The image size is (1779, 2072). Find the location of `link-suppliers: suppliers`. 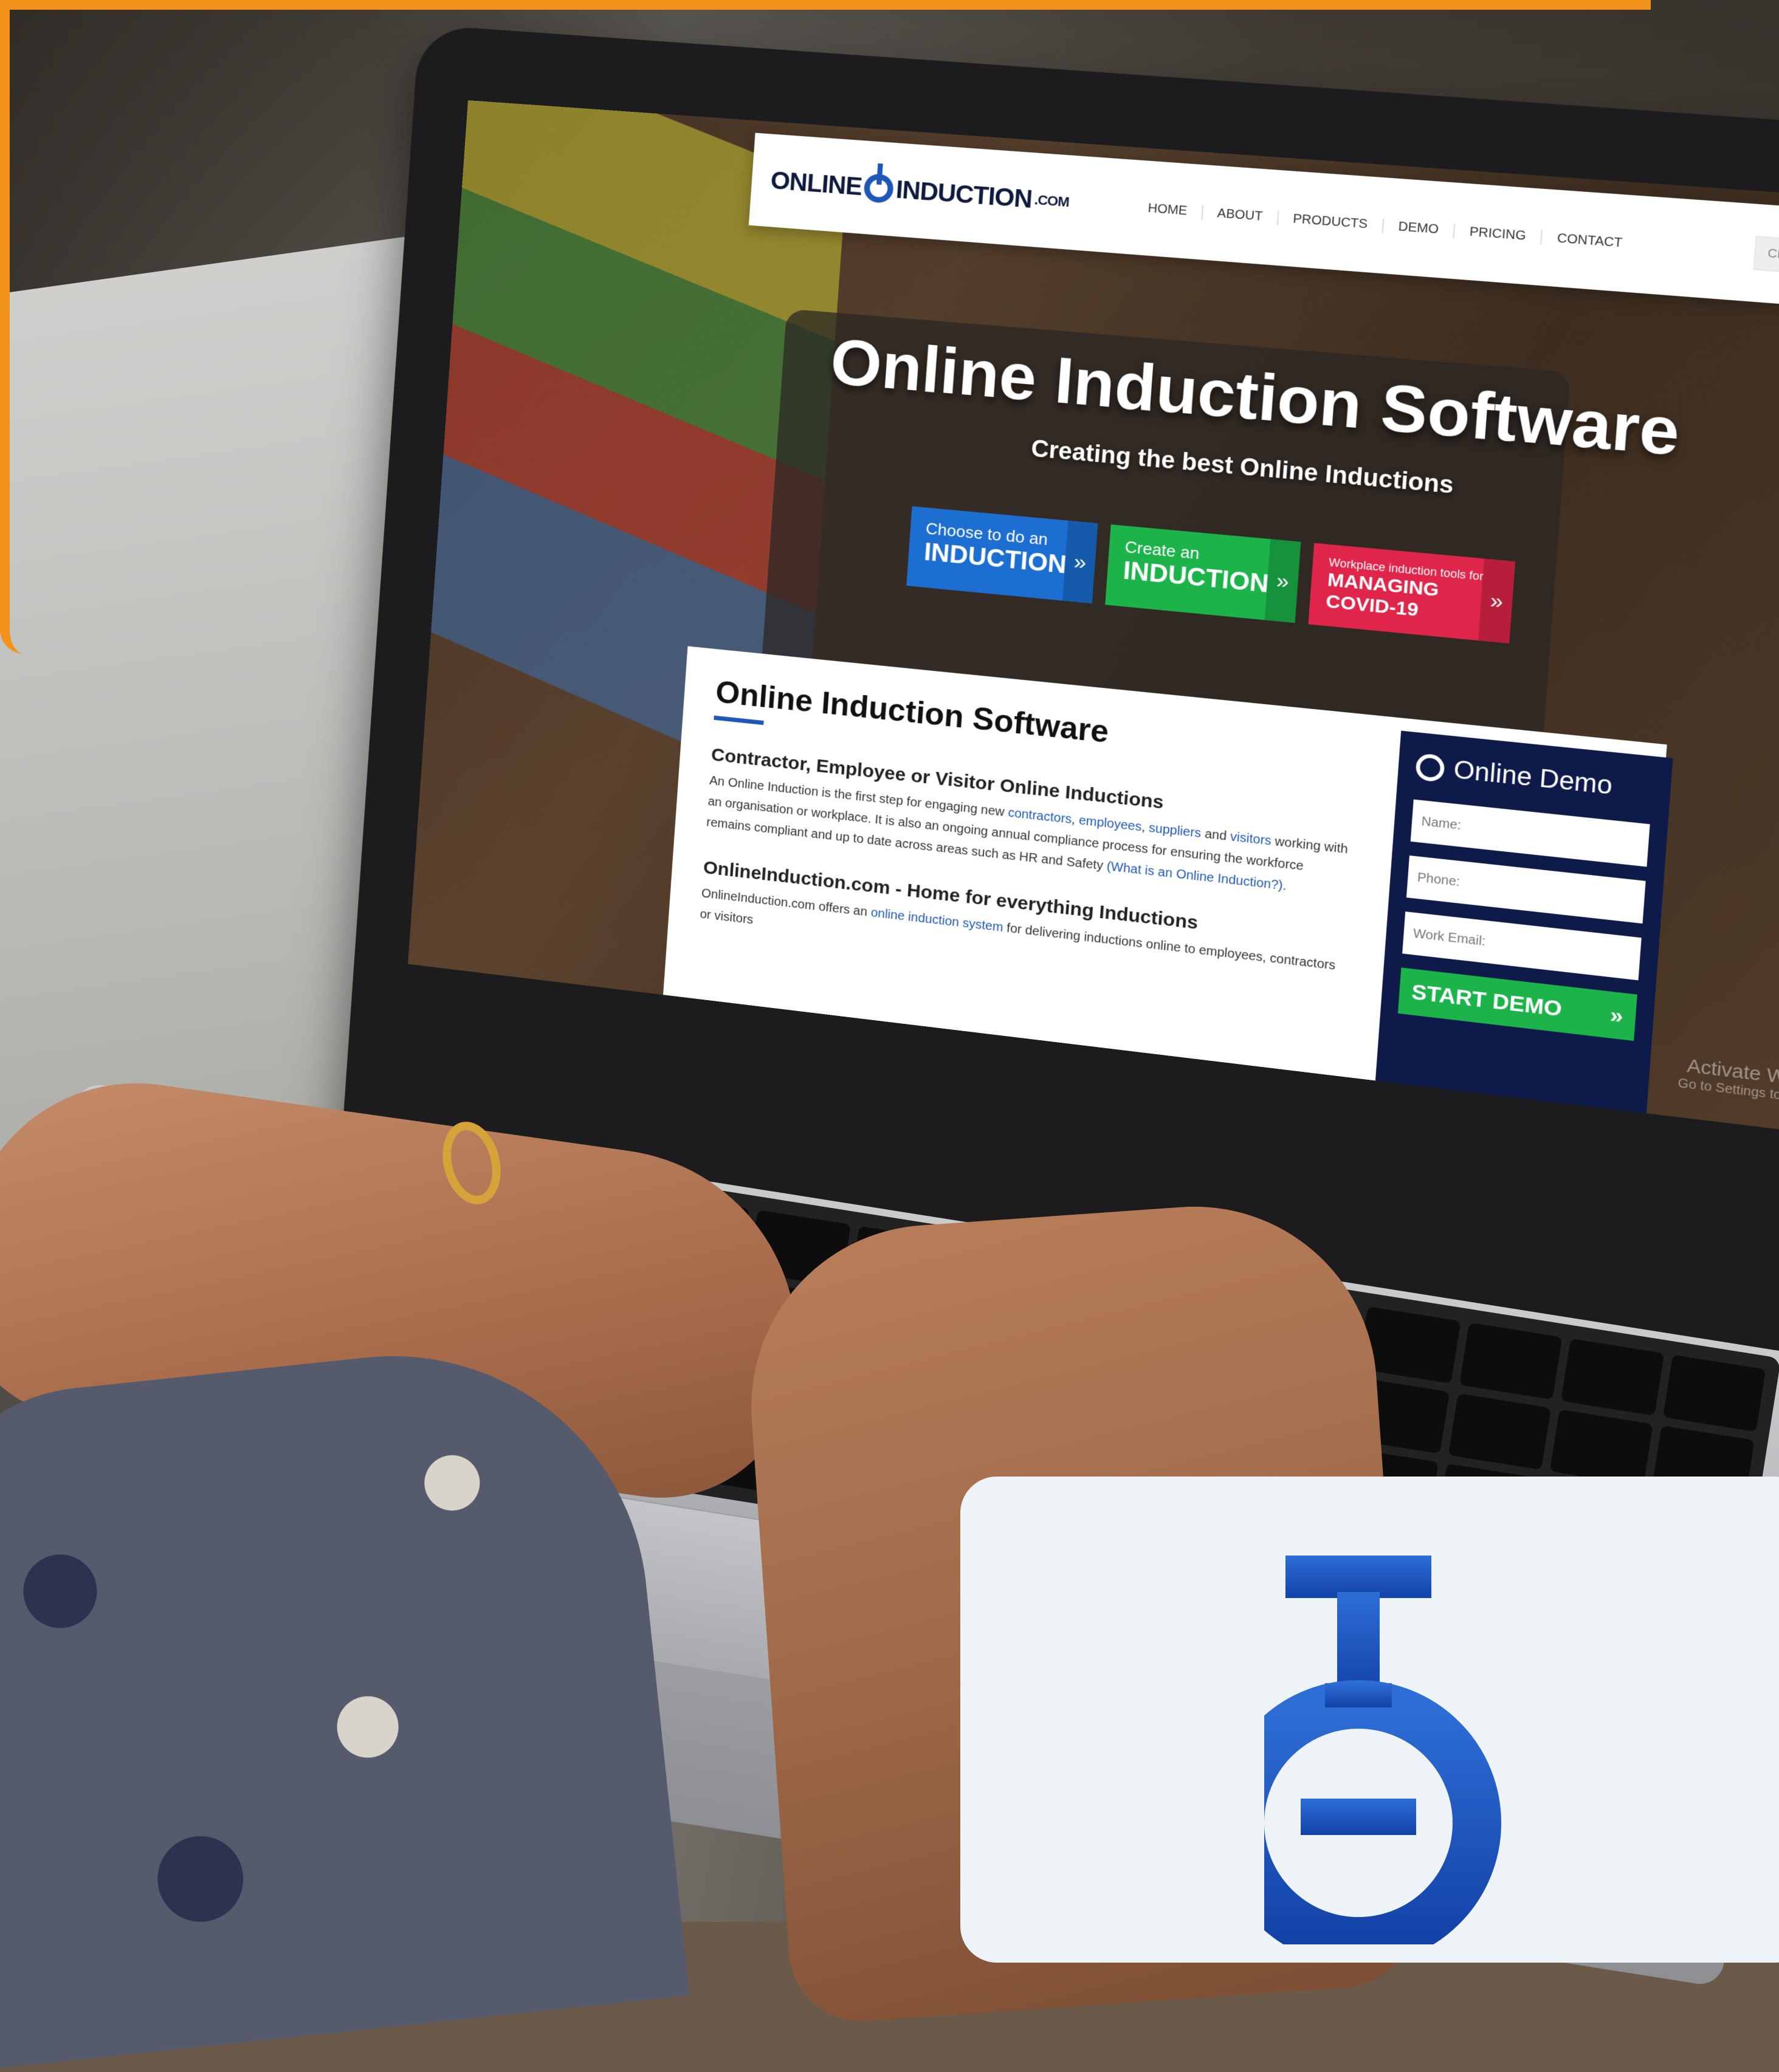

link-suppliers: suppliers is located at coordinates (1175, 830).